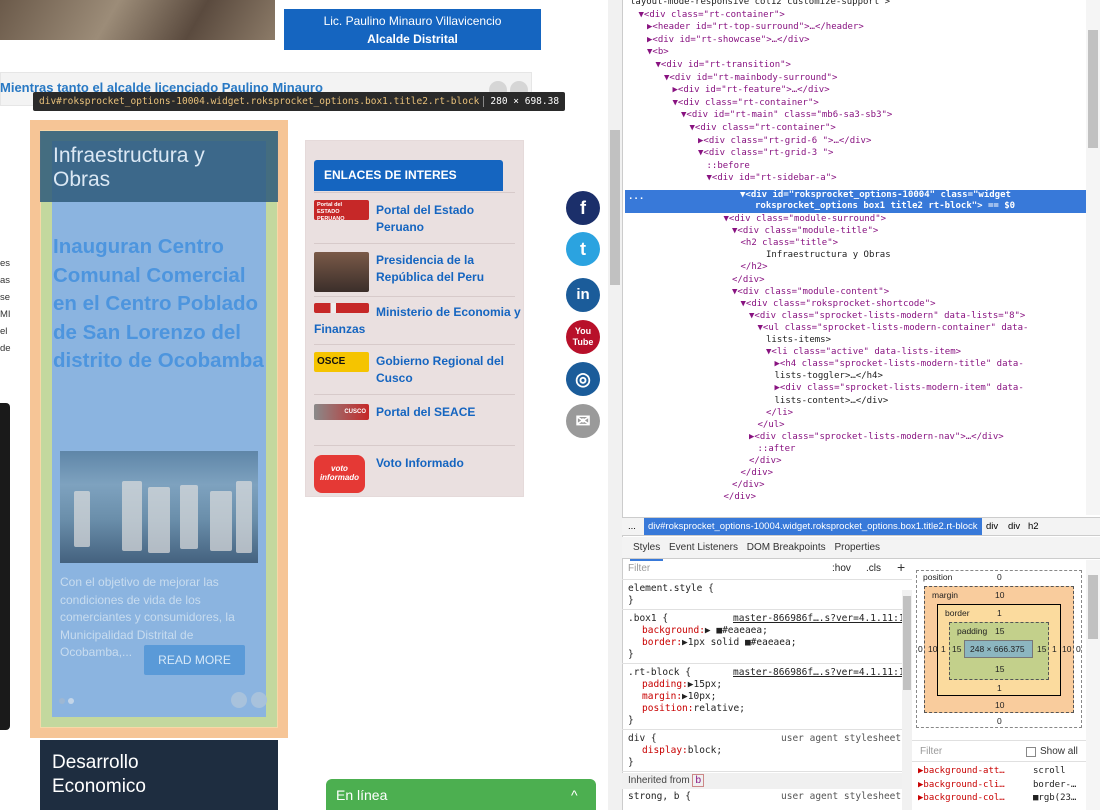  What do you see at coordinates (659, 797) in the screenshot?
I see `css-rule-selector: strong, b {` at bounding box center [659, 797].